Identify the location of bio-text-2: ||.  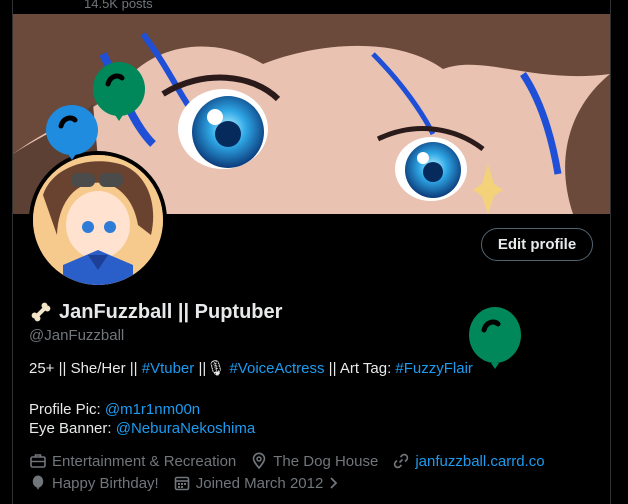
(200, 368).